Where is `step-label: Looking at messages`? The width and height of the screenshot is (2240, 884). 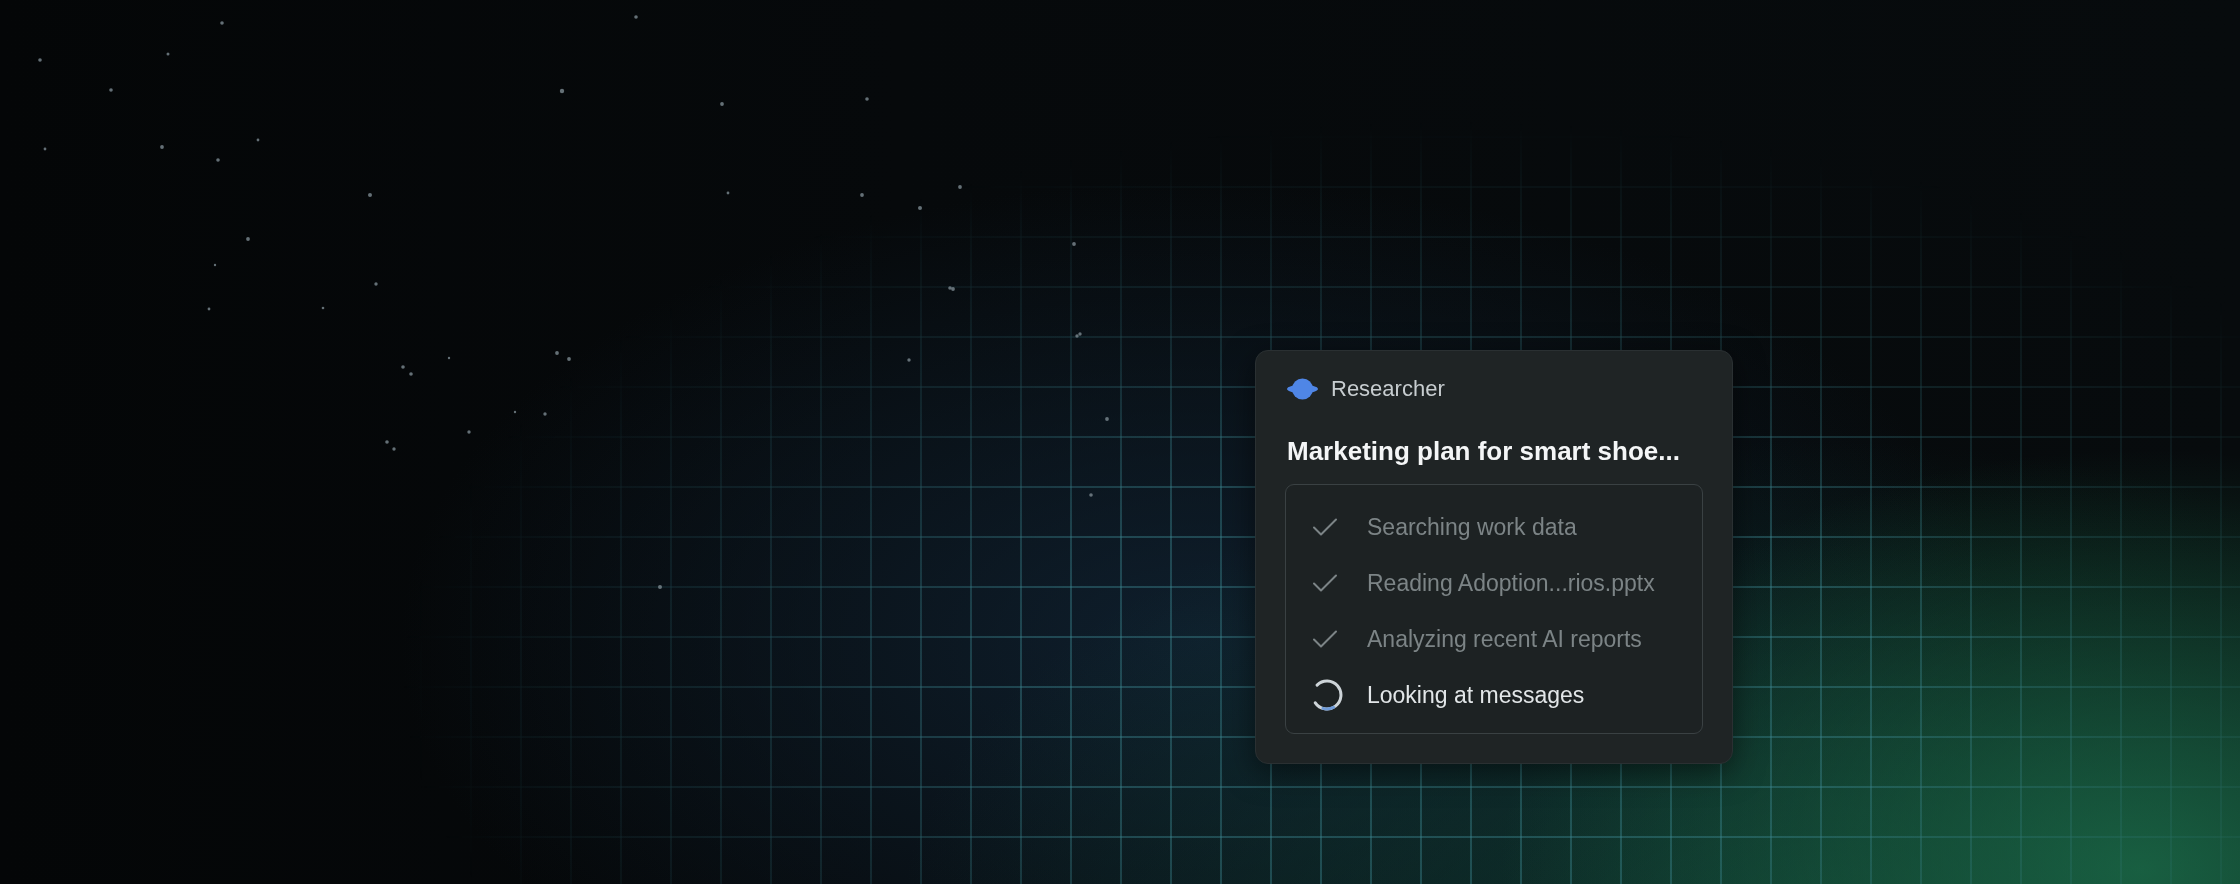
step-label: Looking at messages is located at coordinates (1476, 695).